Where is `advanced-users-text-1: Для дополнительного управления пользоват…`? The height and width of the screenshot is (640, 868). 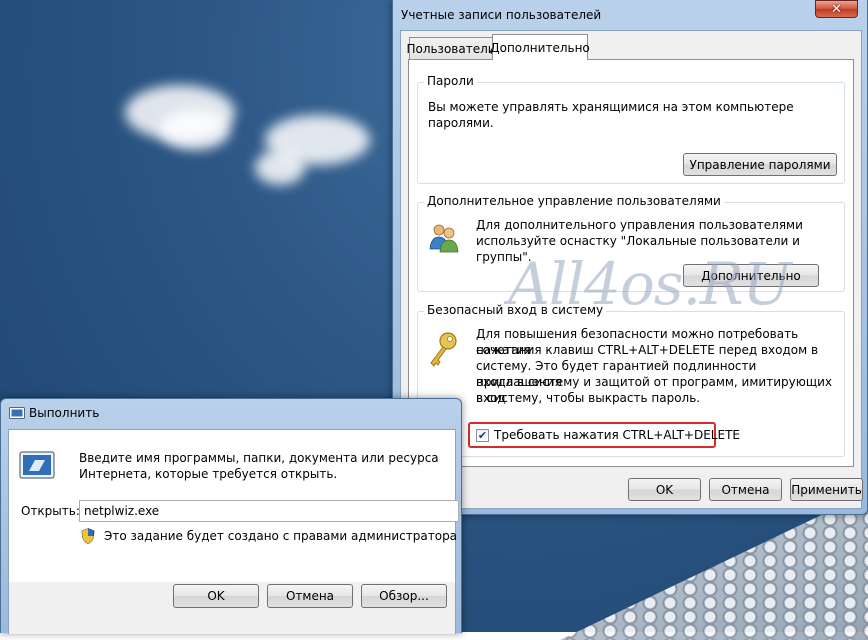 advanced-users-text-1: Для дополнительного управления пользоват… is located at coordinates (639, 225).